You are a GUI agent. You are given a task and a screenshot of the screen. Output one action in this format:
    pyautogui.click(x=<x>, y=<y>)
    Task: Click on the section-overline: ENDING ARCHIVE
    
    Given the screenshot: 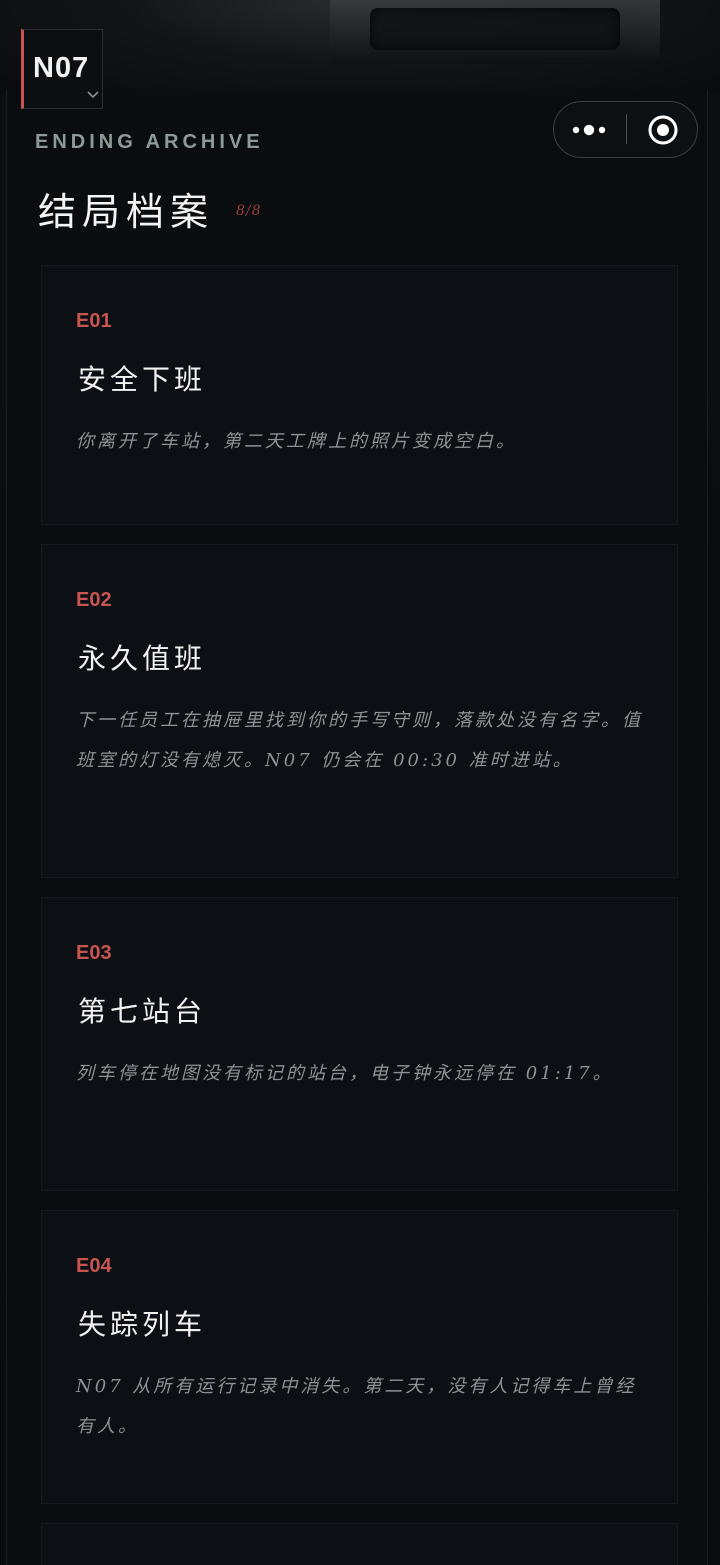 What is the action you would take?
    pyautogui.click(x=149, y=142)
    